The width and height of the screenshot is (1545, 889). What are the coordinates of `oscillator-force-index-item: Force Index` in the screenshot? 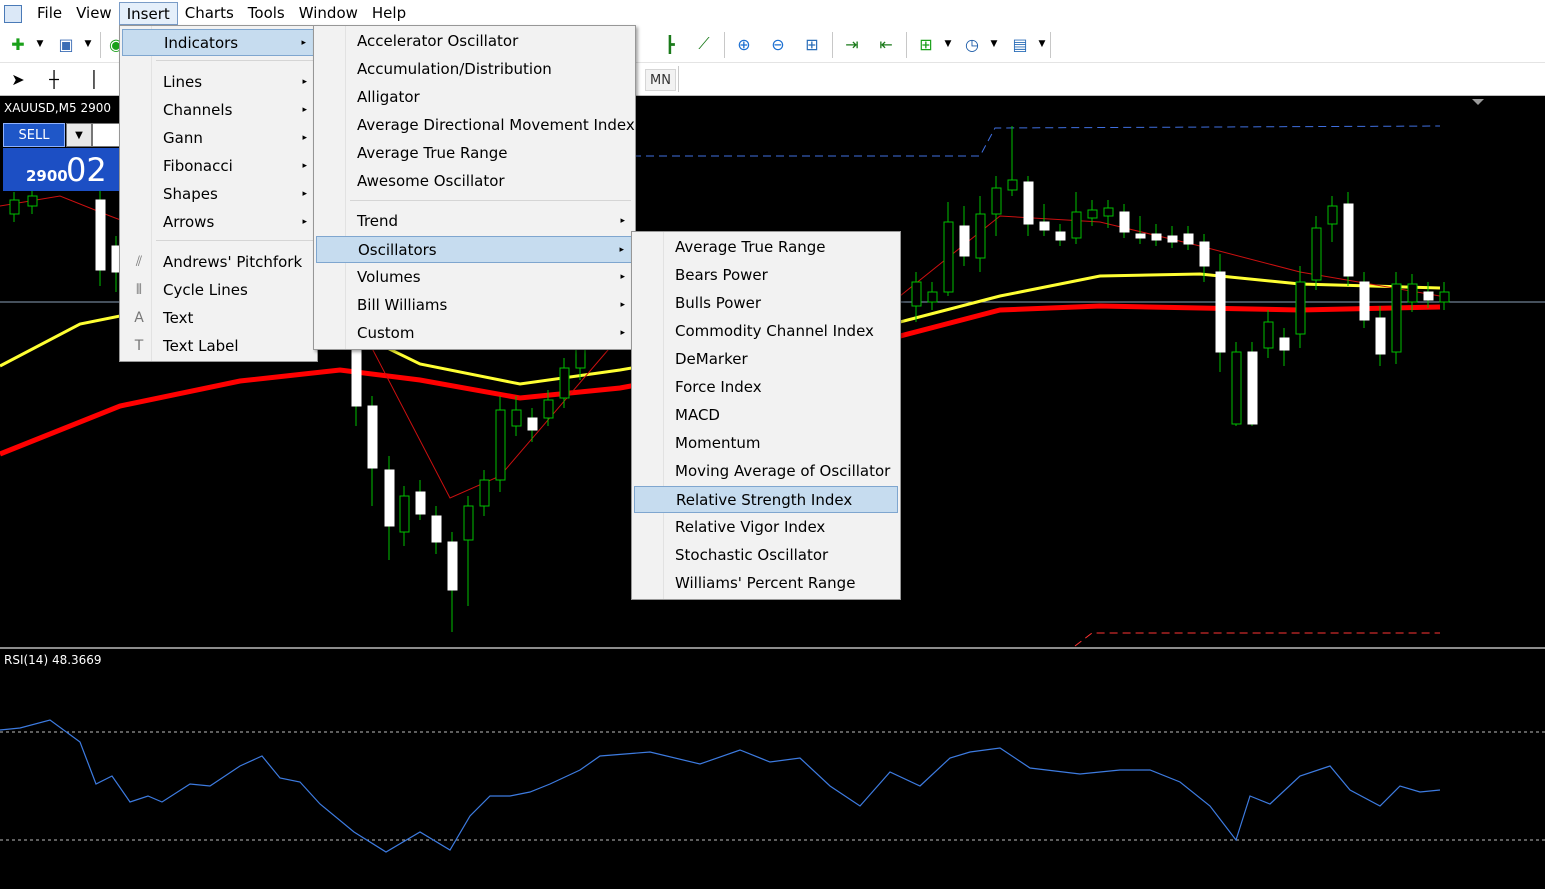 It's located at (766, 387).